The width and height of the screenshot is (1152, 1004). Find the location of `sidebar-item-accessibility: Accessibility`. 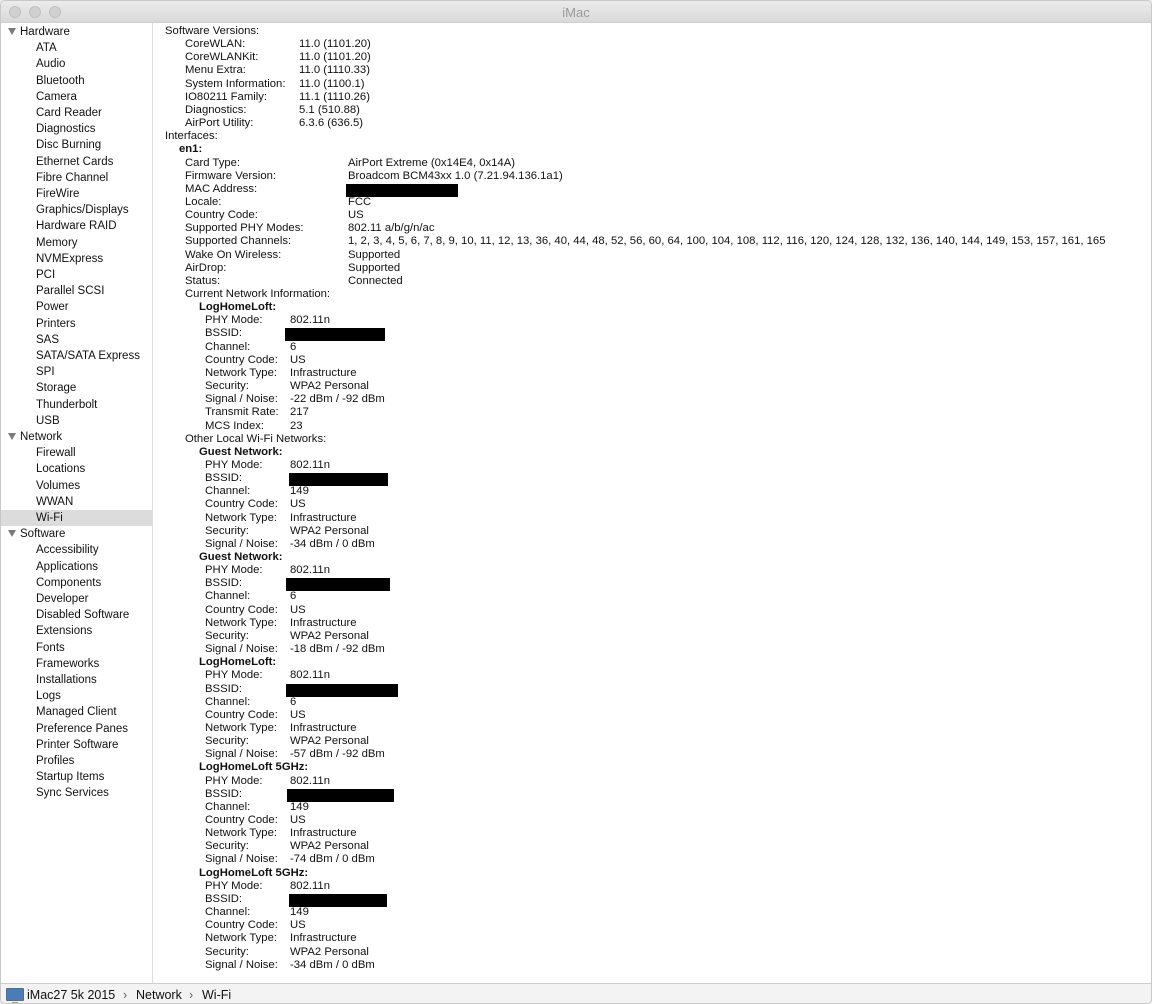

sidebar-item-accessibility: Accessibility is located at coordinates (76, 550).